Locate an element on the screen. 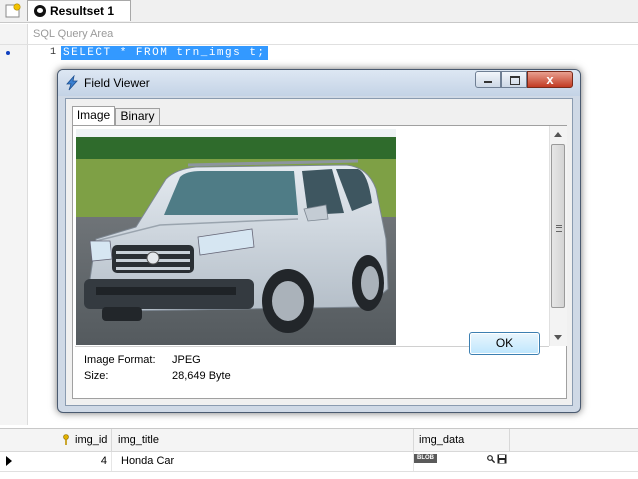 The width and height of the screenshot is (638, 479). save-icon is located at coordinates (502, 459).